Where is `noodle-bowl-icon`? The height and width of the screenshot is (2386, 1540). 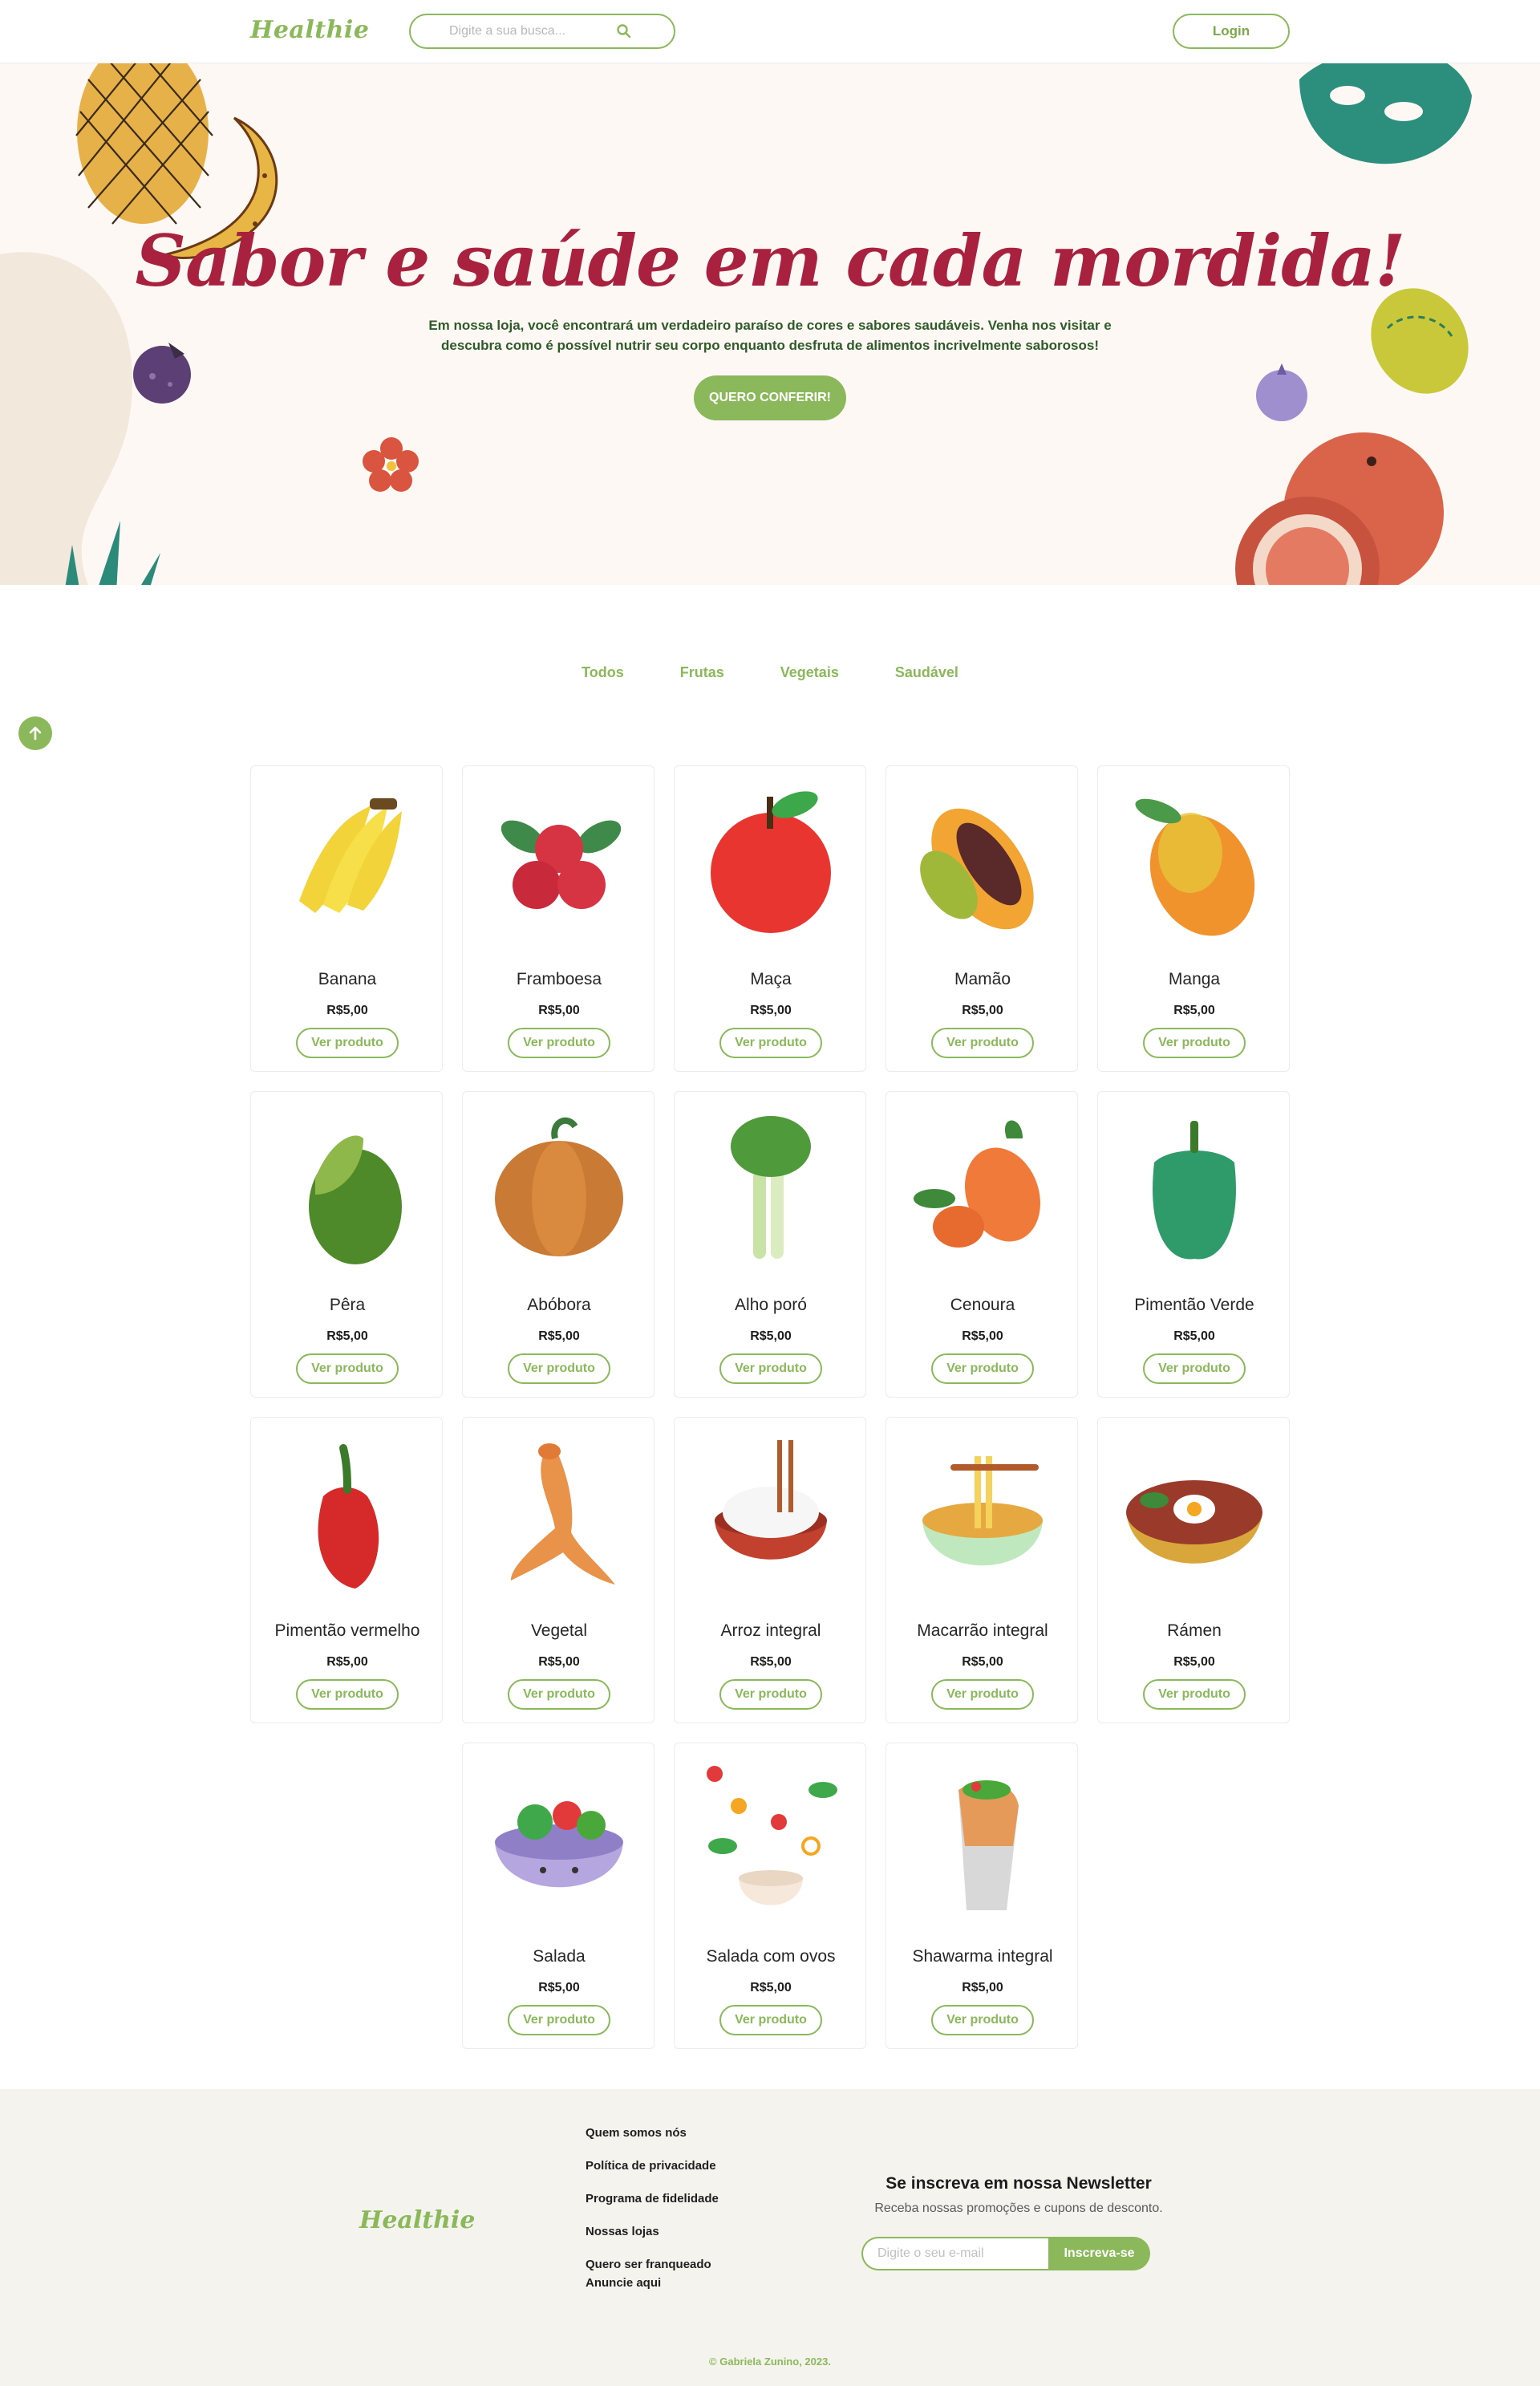
noodle-bowl-icon is located at coordinates (982, 1511).